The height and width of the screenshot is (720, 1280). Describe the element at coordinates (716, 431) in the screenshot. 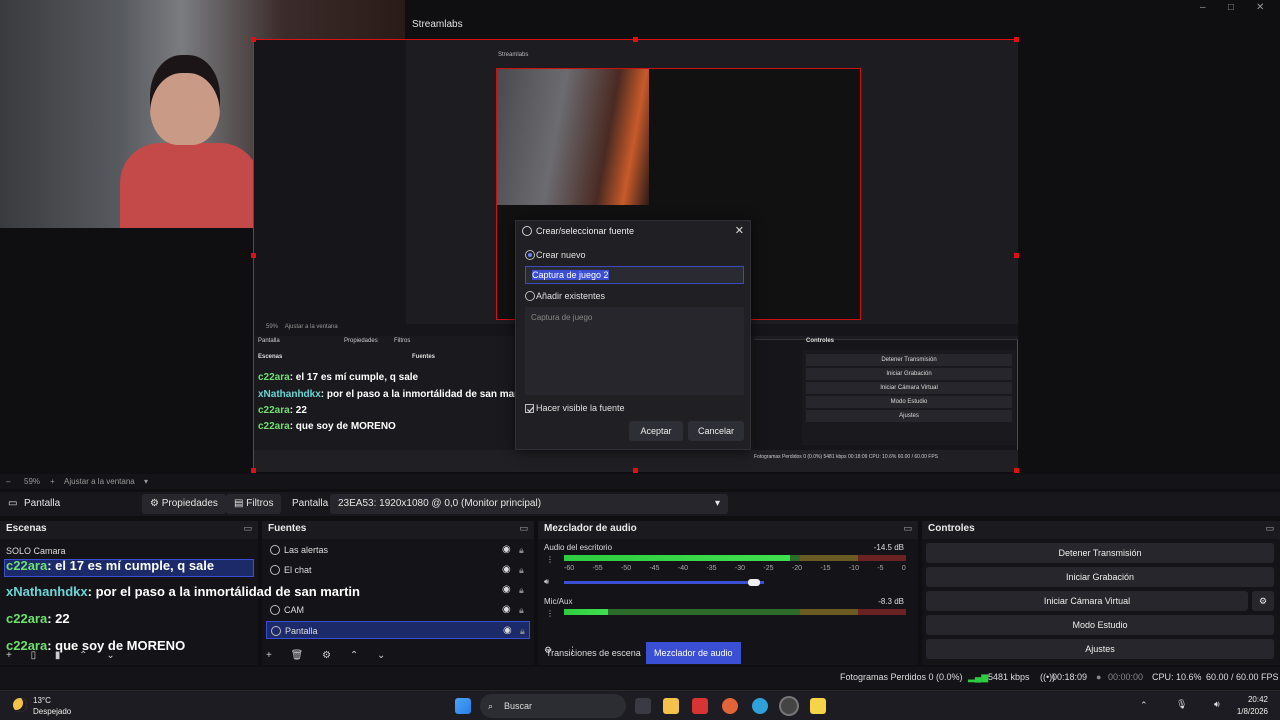

I see `cancel-button: Cancelar` at that location.